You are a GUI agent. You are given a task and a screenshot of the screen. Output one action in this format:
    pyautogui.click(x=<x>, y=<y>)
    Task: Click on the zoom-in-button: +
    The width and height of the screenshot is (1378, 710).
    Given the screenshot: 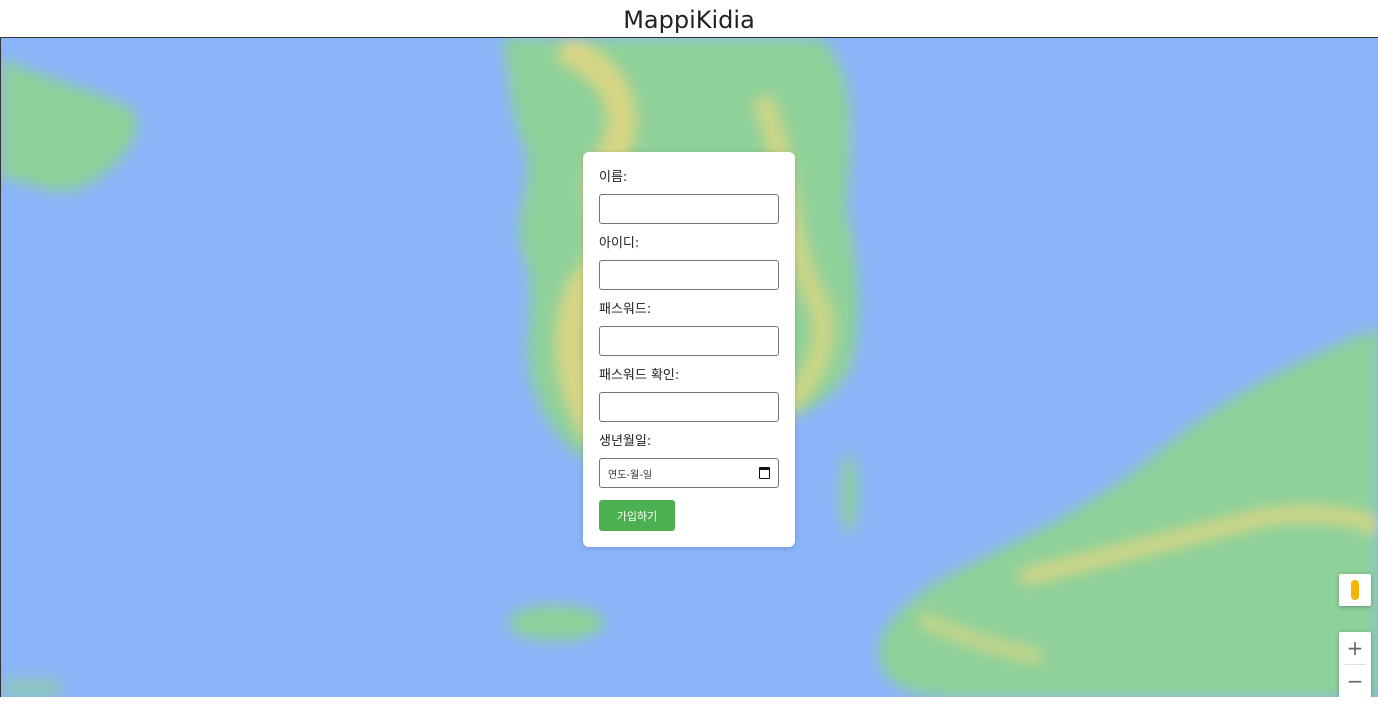 What is the action you would take?
    pyautogui.click(x=1355, y=648)
    